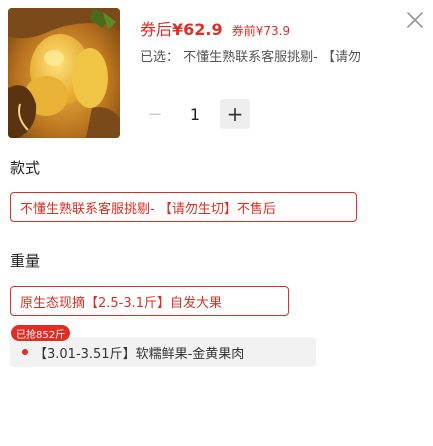 Image resolution: width=433 pixels, height=446 pixels. I want to click on before-coupon-price: ¥73.9, so click(273, 31).